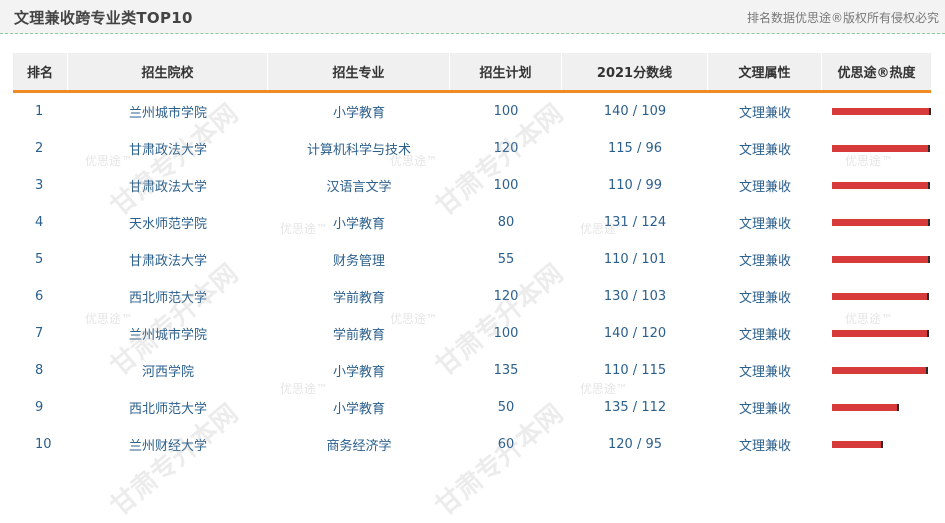 The height and width of the screenshot is (523, 945). Describe the element at coordinates (472, 407) in the screenshot. I see `table-row: 9 西北师范大学 小学教育 50 135 / 112 文理兼收` at that location.